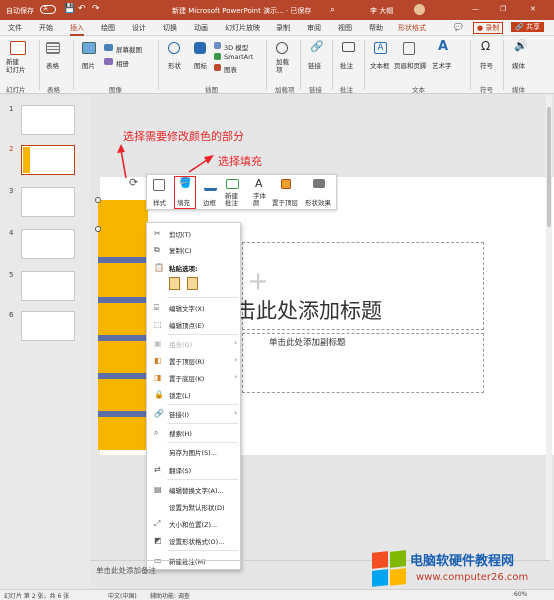  I want to click on tab-insert: 插入, so click(77, 29).